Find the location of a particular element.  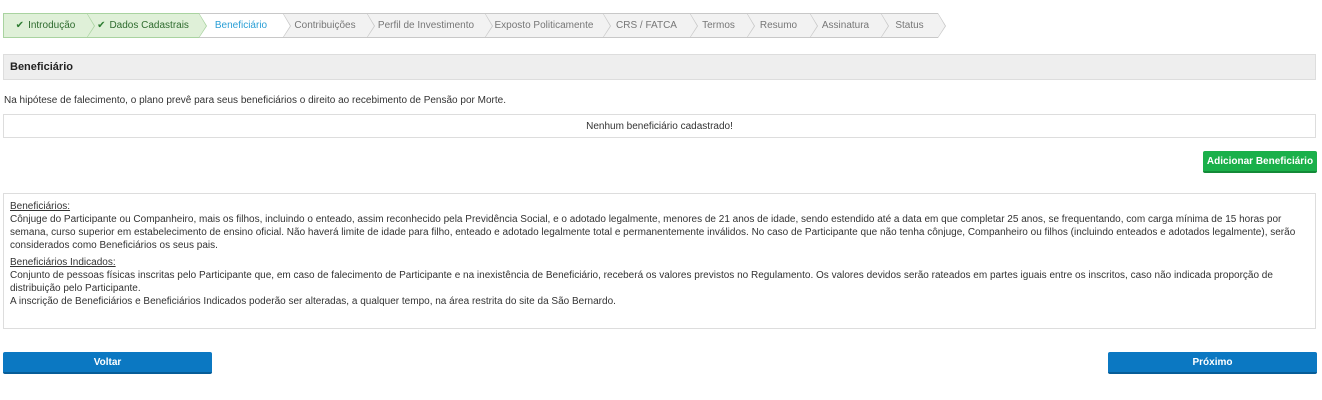

beneficiary-list: Nenhum beneficiário cadastrado! is located at coordinates (659, 126).